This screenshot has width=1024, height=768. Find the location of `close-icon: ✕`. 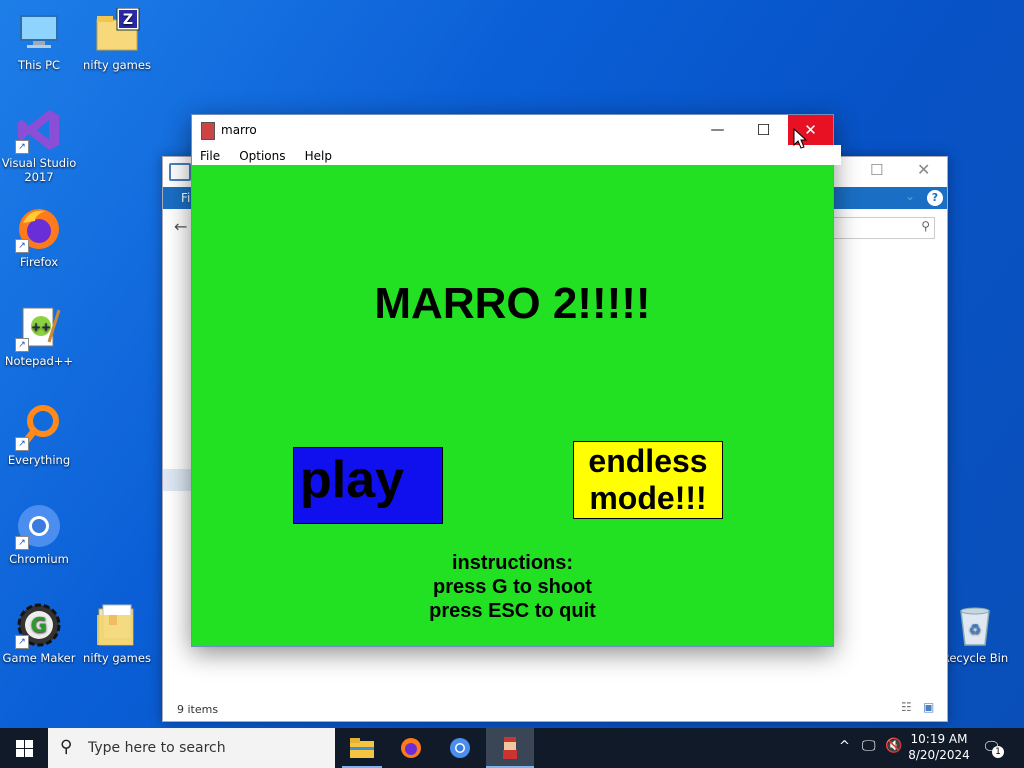

close-icon: ✕ is located at coordinates (923, 169).